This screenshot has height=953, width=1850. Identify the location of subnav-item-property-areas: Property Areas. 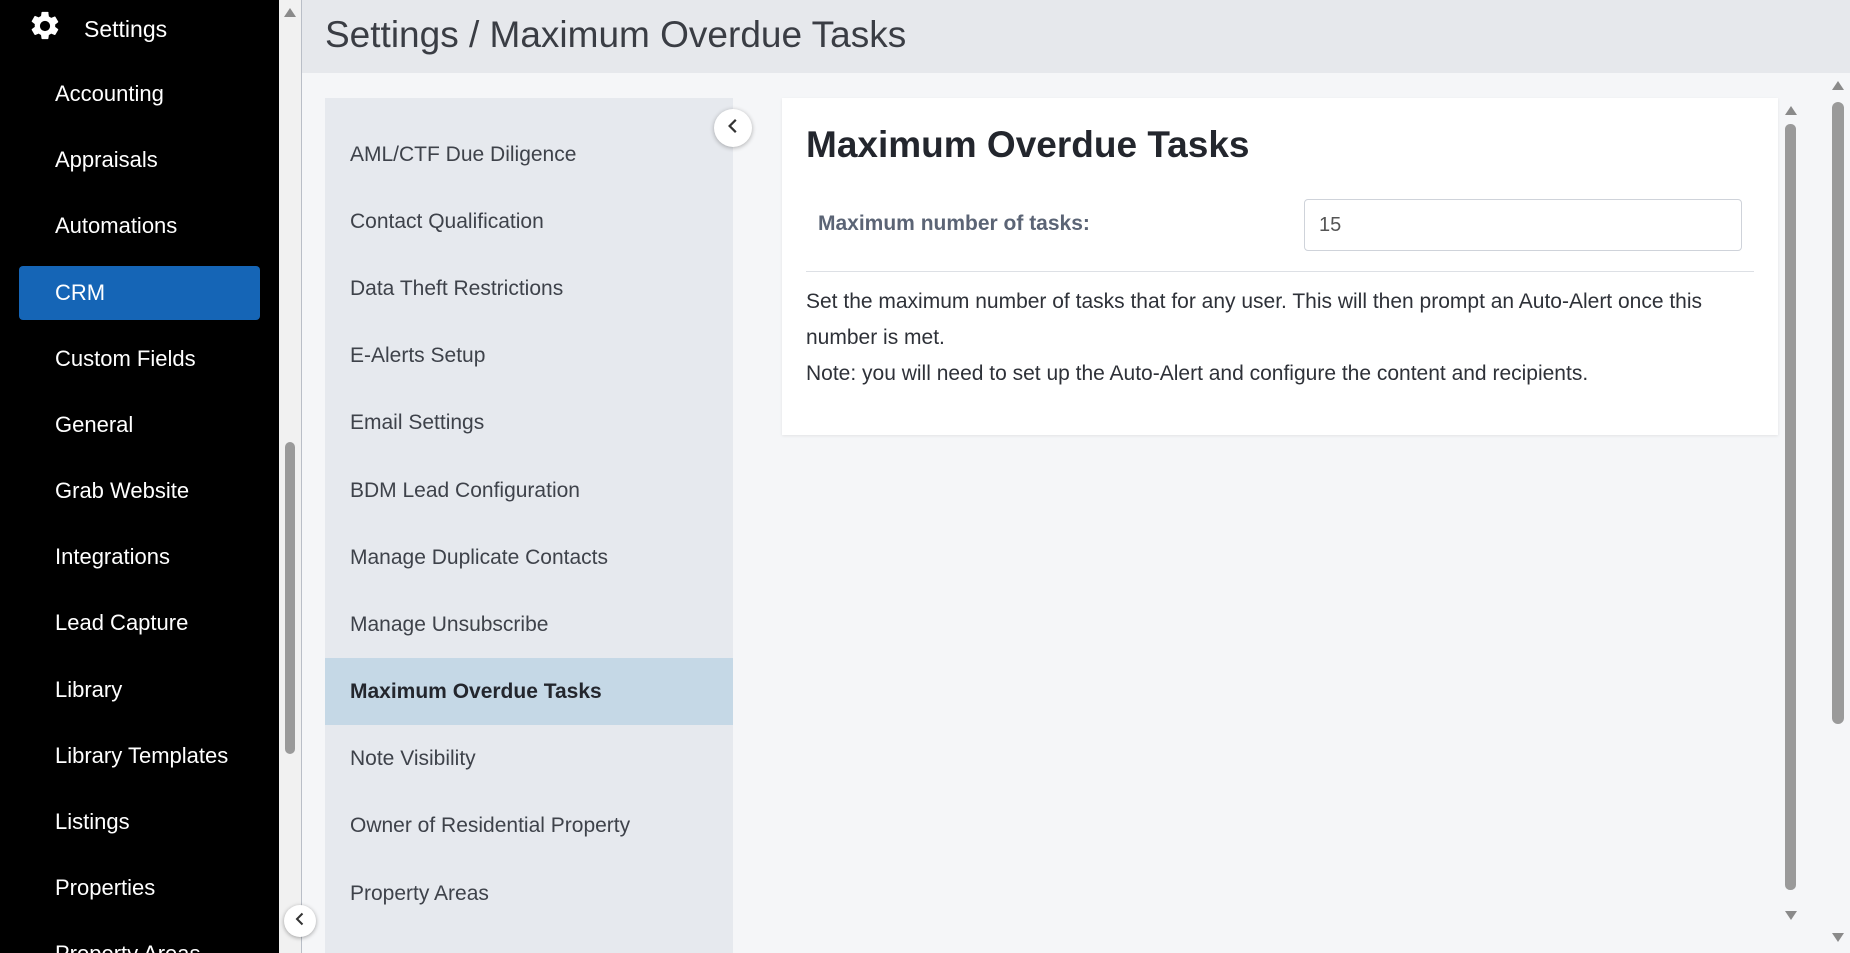
(529, 893).